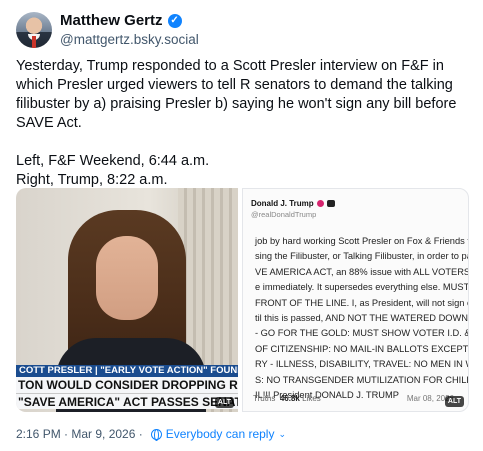  Describe the element at coordinates (127, 401) in the screenshot. I see `lower-third-bottom: "SAVE AMERICA" ACT PASSES SENATE` at that location.